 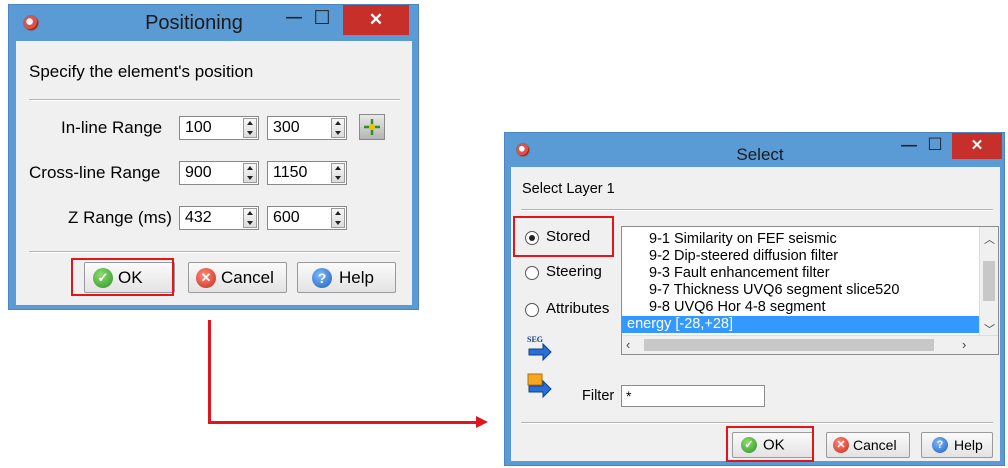 What do you see at coordinates (760, 154) in the screenshot?
I see `select-title: Select` at bounding box center [760, 154].